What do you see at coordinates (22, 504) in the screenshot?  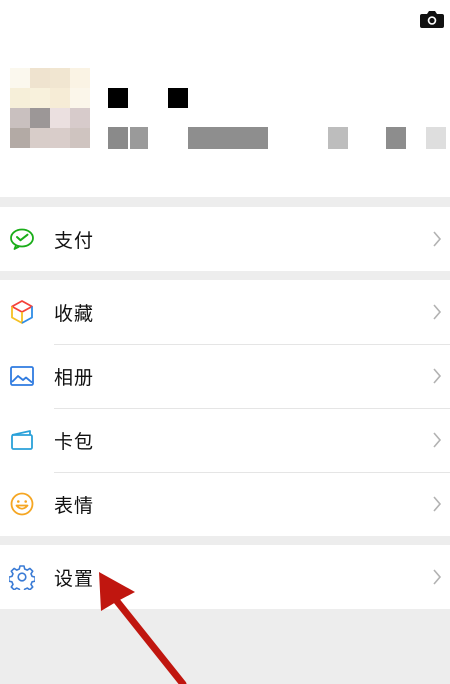 I see `smiley-icon` at bounding box center [22, 504].